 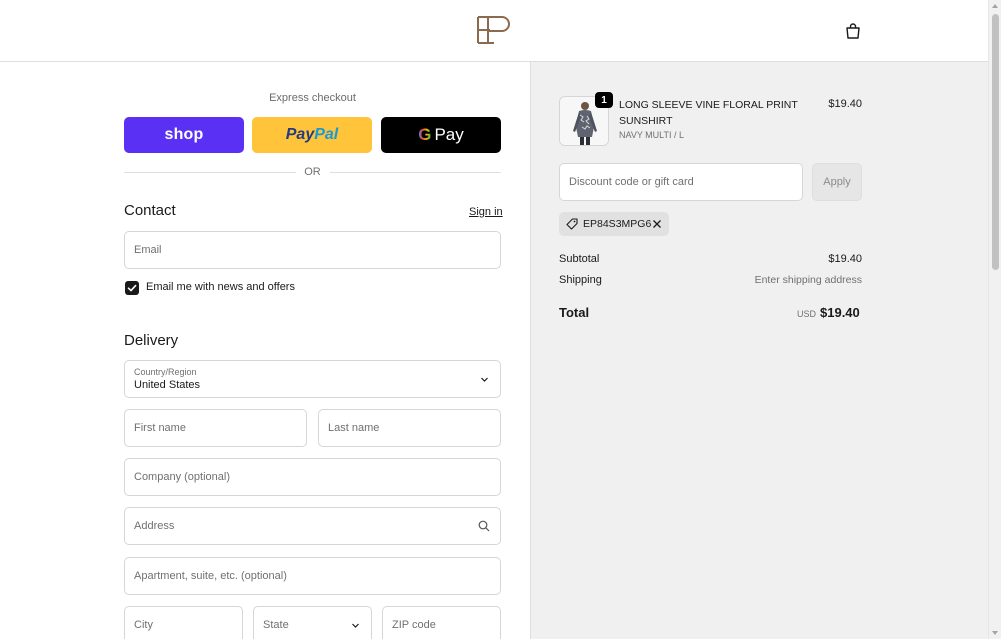 What do you see at coordinates (572, 224) in the screenshot?
I see `tag-icon` at bounding box center [572, 224].